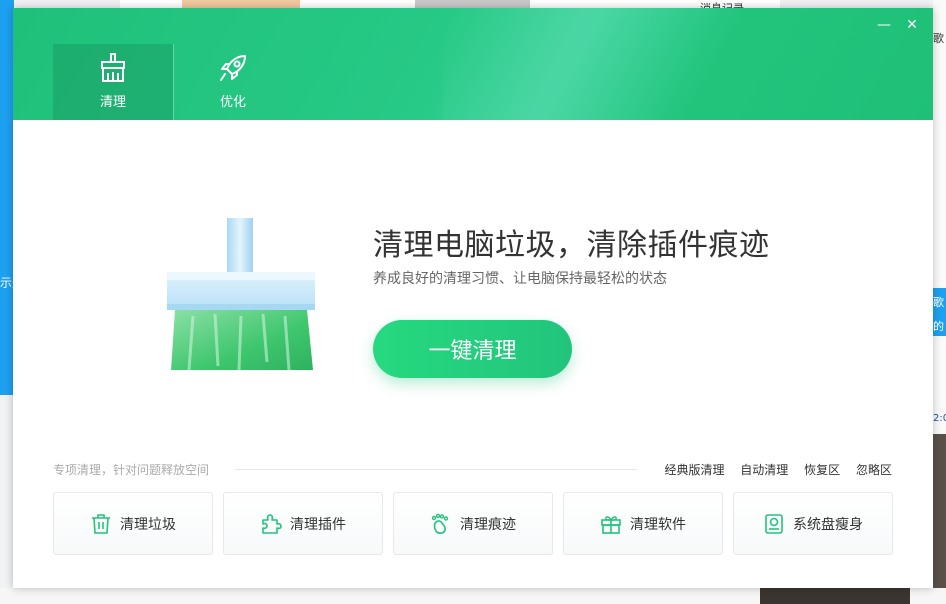 The width and height of the screenshot is (946, 604). What do you see at coordinates (148, 524) in the screenshot?
I see `card-label: 清理垃圾` at bounding box center [148, 524].